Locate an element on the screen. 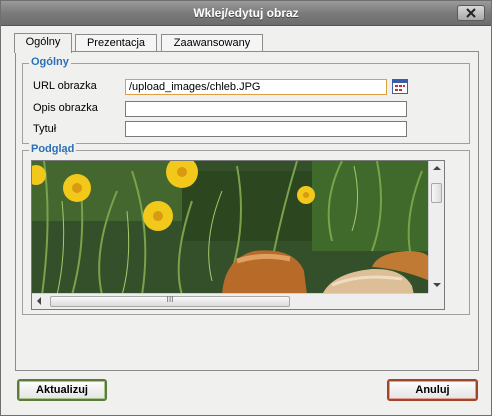 The image size is (492, 416). tab-presentation: Prezentacja is located at coordinates (116, 42).